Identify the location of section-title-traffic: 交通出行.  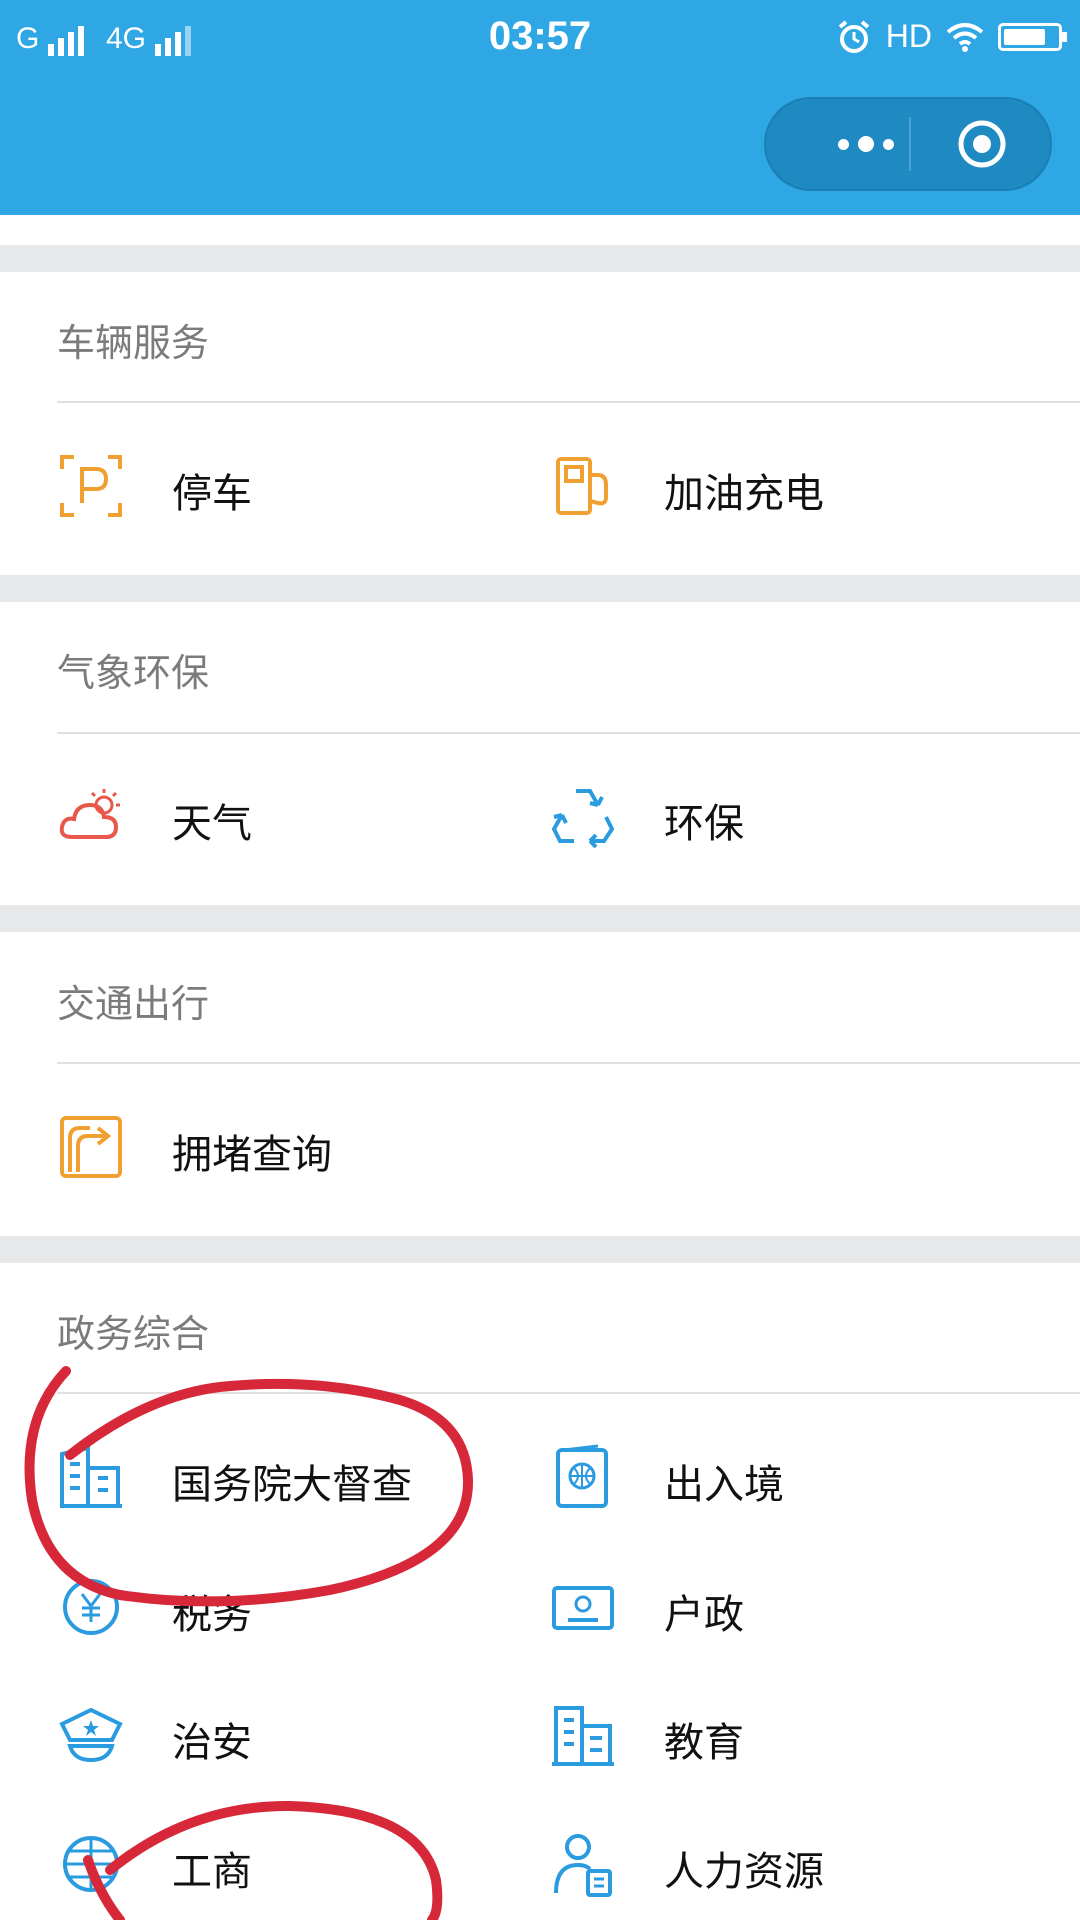
(133, 1004).